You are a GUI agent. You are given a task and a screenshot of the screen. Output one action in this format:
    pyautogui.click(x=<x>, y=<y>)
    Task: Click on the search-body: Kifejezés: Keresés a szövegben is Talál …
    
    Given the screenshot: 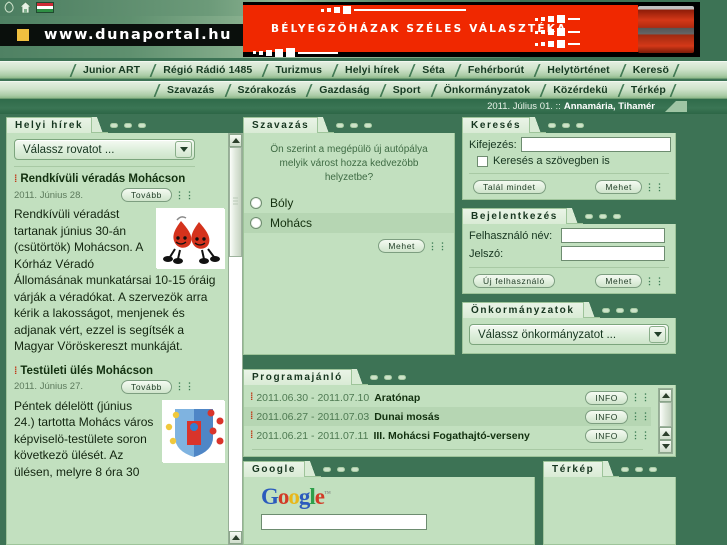 What is the action you would take?
    pyautogui.click(x=569, y=166)
    